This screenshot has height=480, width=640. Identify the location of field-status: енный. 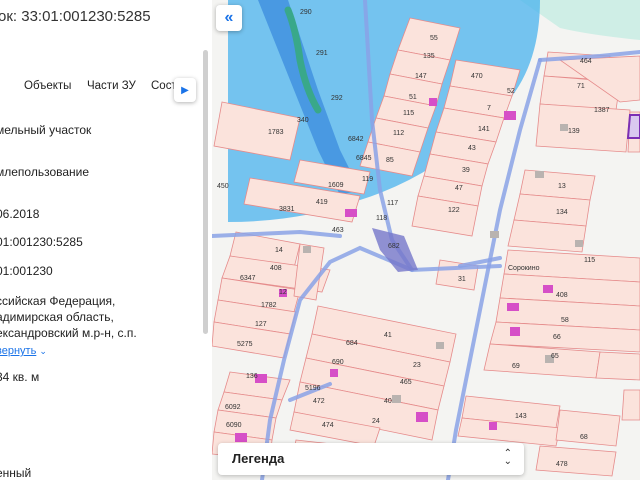
(16, 473).